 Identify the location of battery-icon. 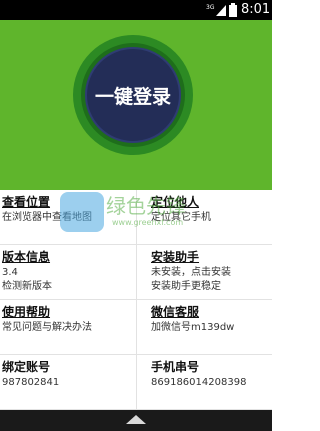
(233, 10).